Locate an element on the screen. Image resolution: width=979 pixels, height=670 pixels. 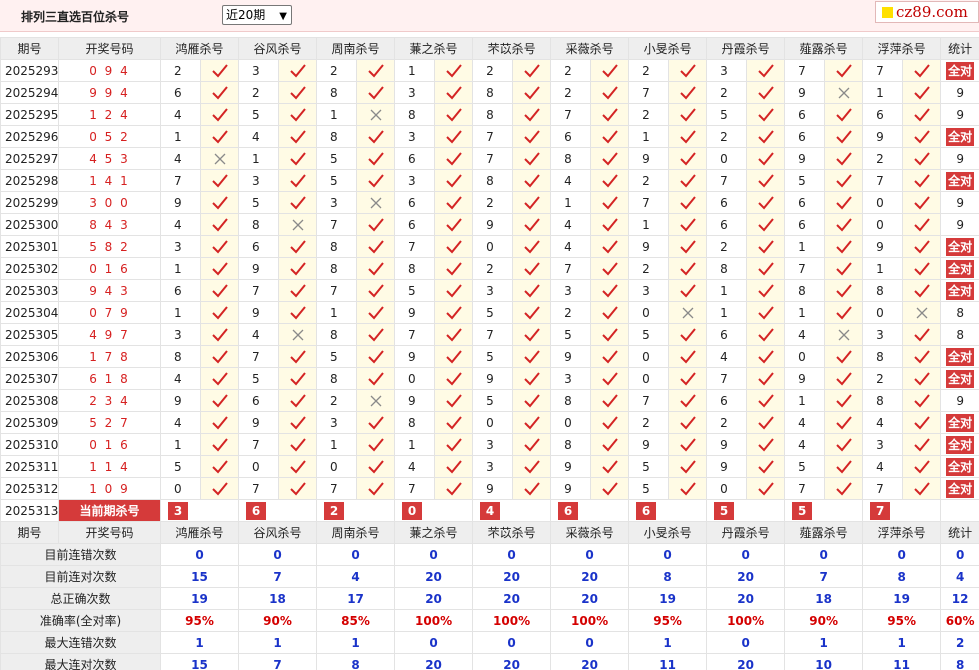
stats-value: 18 is located at coordinates (278, 598).